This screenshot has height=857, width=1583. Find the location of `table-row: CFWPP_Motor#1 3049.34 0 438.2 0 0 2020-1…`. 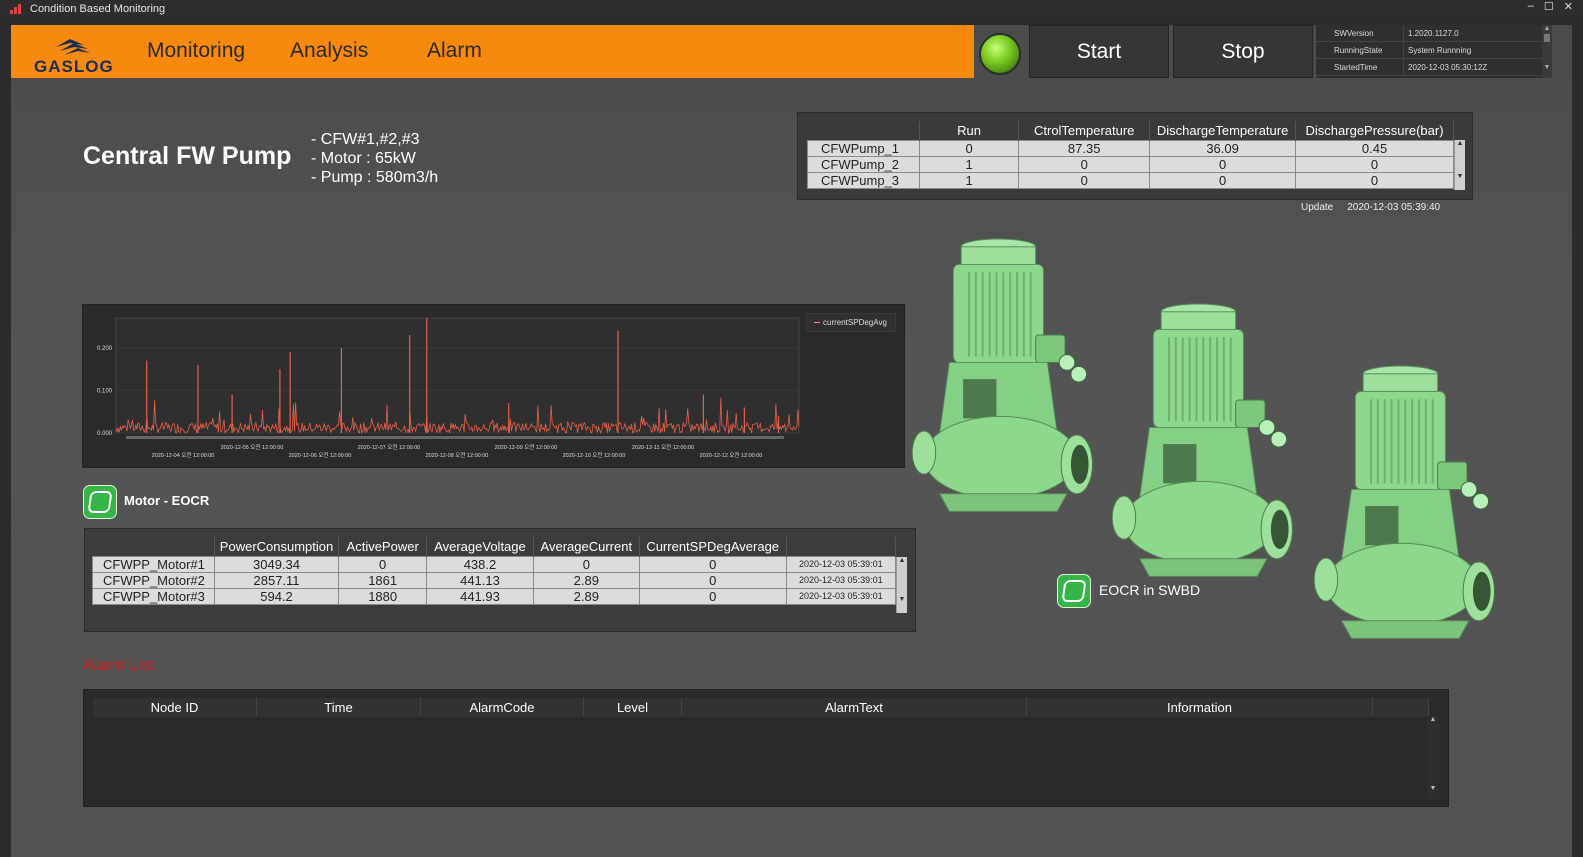

table-row: CFWPP_Motor#1 3049.34 0 438.2 0 0 2020-1… is located at coordinates (494, 564).